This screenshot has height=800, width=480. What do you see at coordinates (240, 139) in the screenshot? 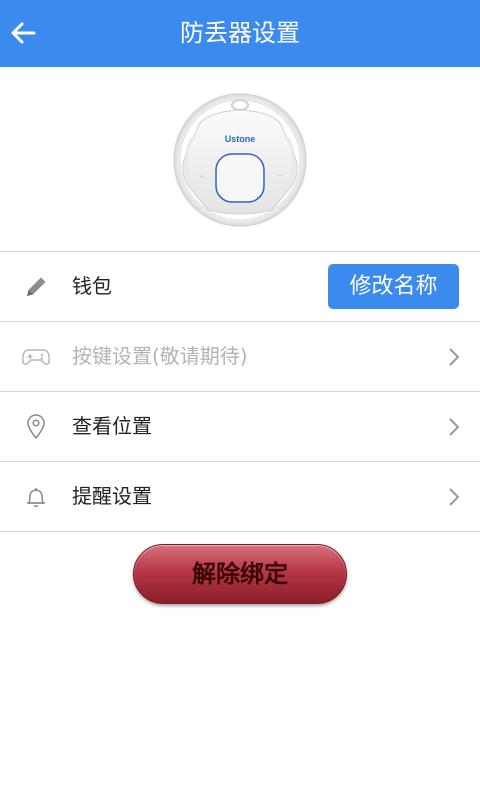
I see `svg-text: Ustone` at bounding box center [240, 139].